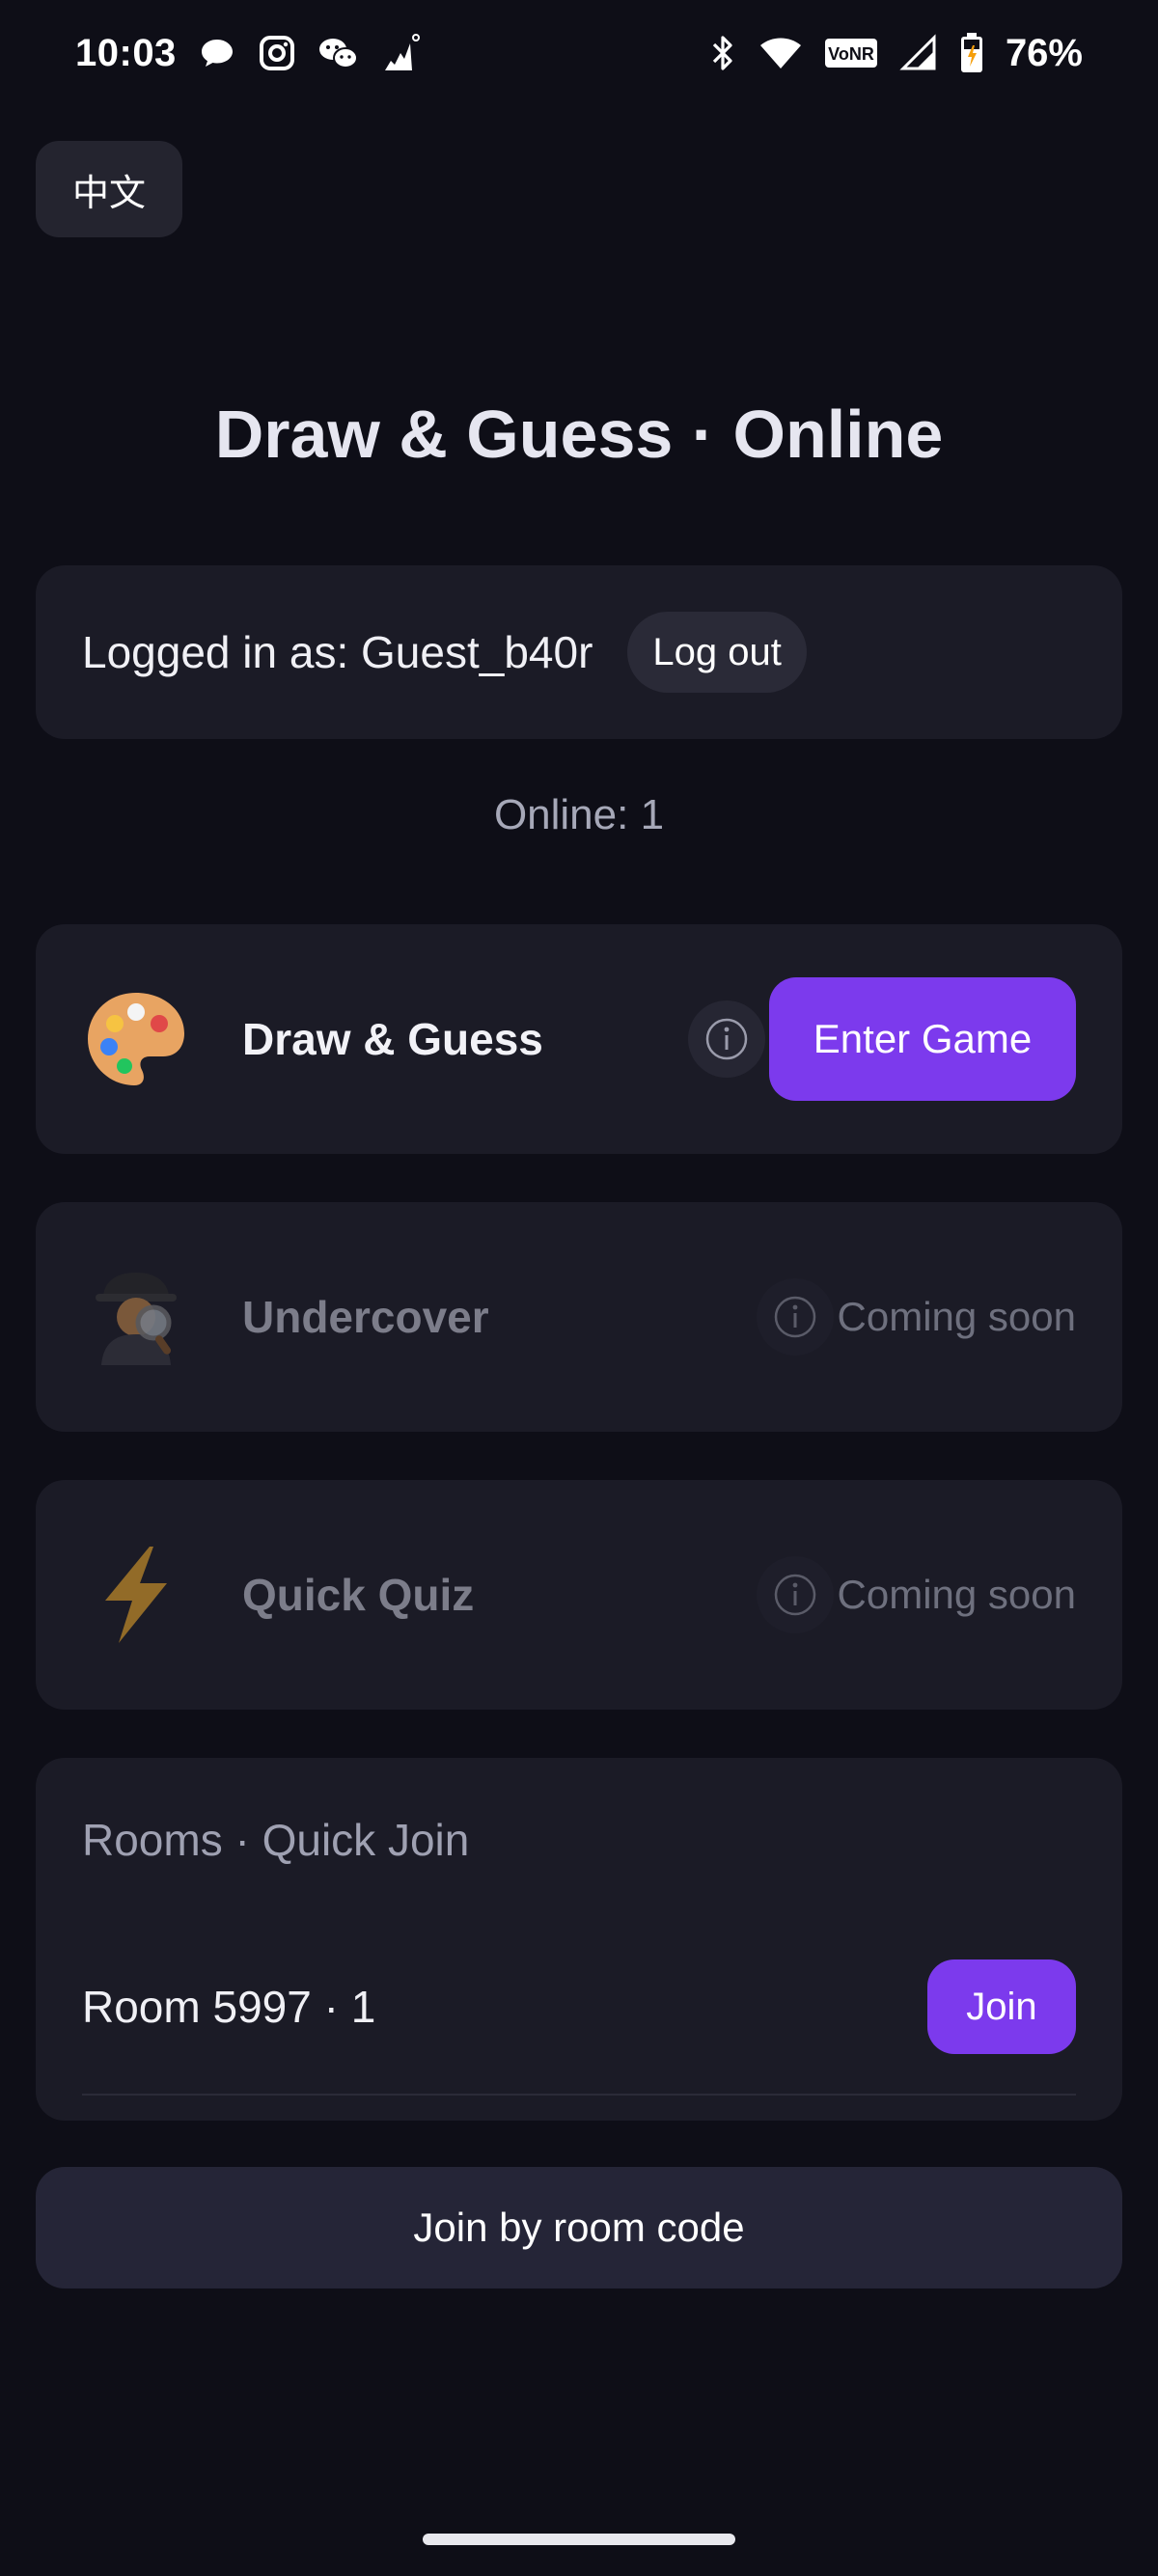 The width and height of the screenshot is (1158, 2576). Describe the element at coordinates (922, 1039) in the screenshot. I see `enter-game-button: Enter Game` at that location.